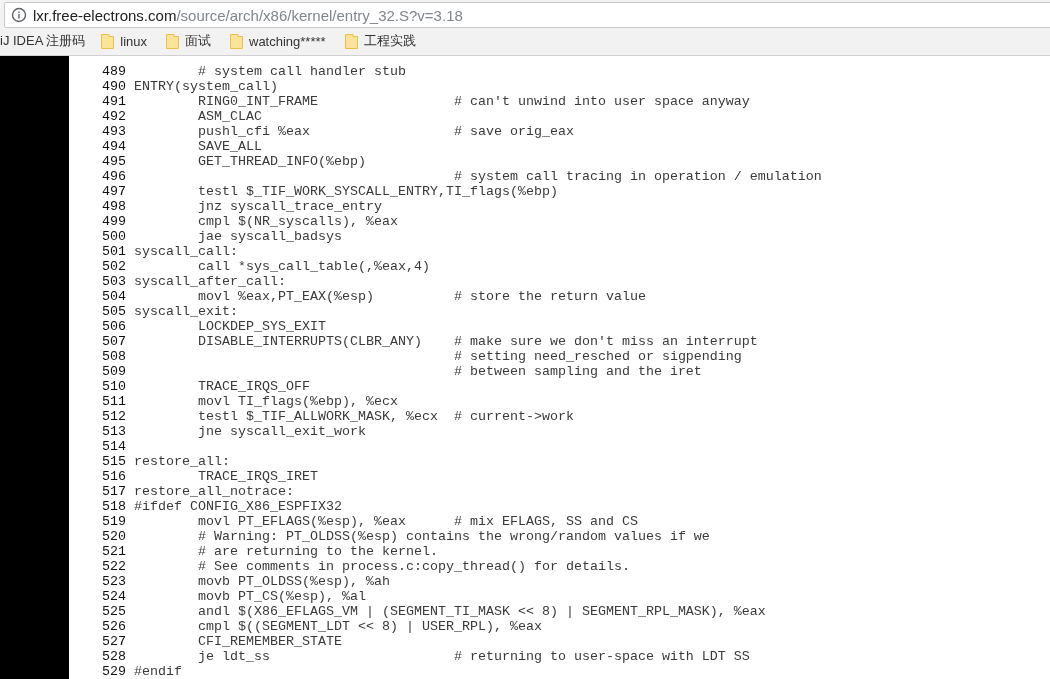 The height and width of the screenshot is (679, 1050). I want to click on line-number: 506, so click(114, 326).